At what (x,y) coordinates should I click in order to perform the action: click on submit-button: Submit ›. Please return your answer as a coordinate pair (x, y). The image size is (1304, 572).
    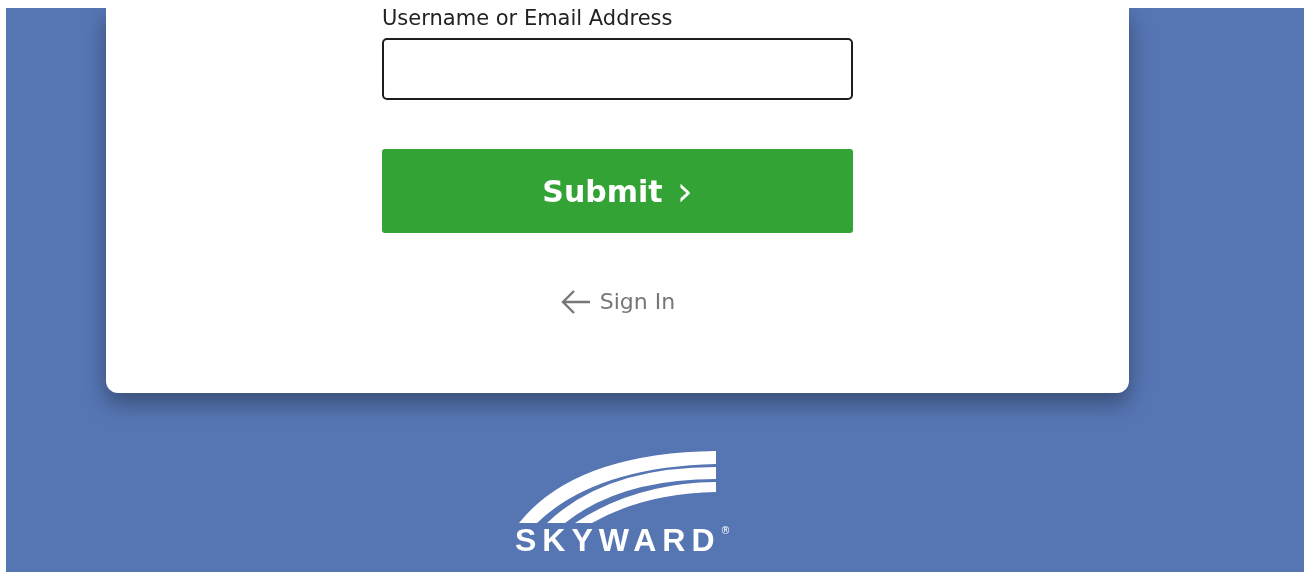
    Looking at the image, I should click on (617, 191).